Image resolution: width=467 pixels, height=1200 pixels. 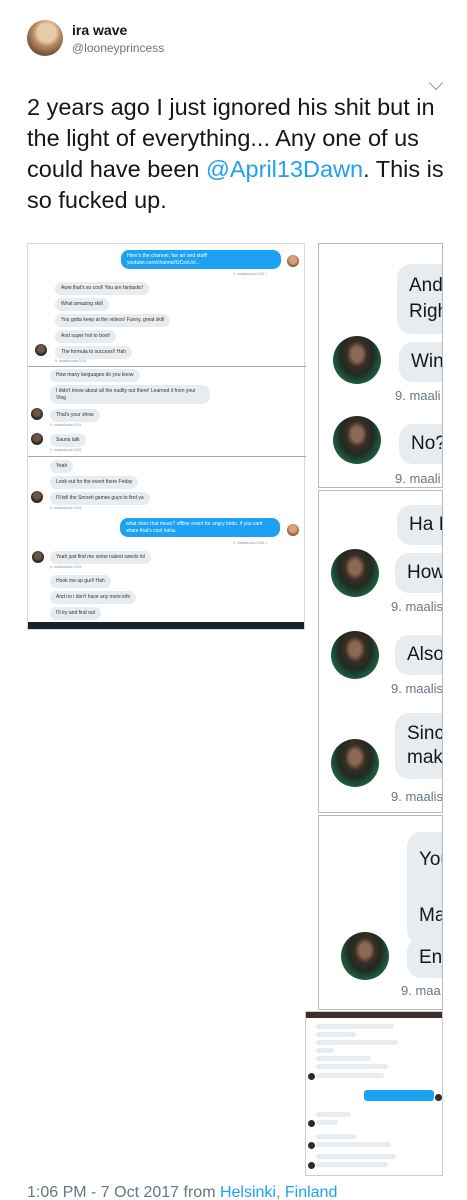 What do you see at coordinates (86, 336) in the screenshot?
I see `chat-bubble: And super hot to boot!` at bounding box center [86, 336].